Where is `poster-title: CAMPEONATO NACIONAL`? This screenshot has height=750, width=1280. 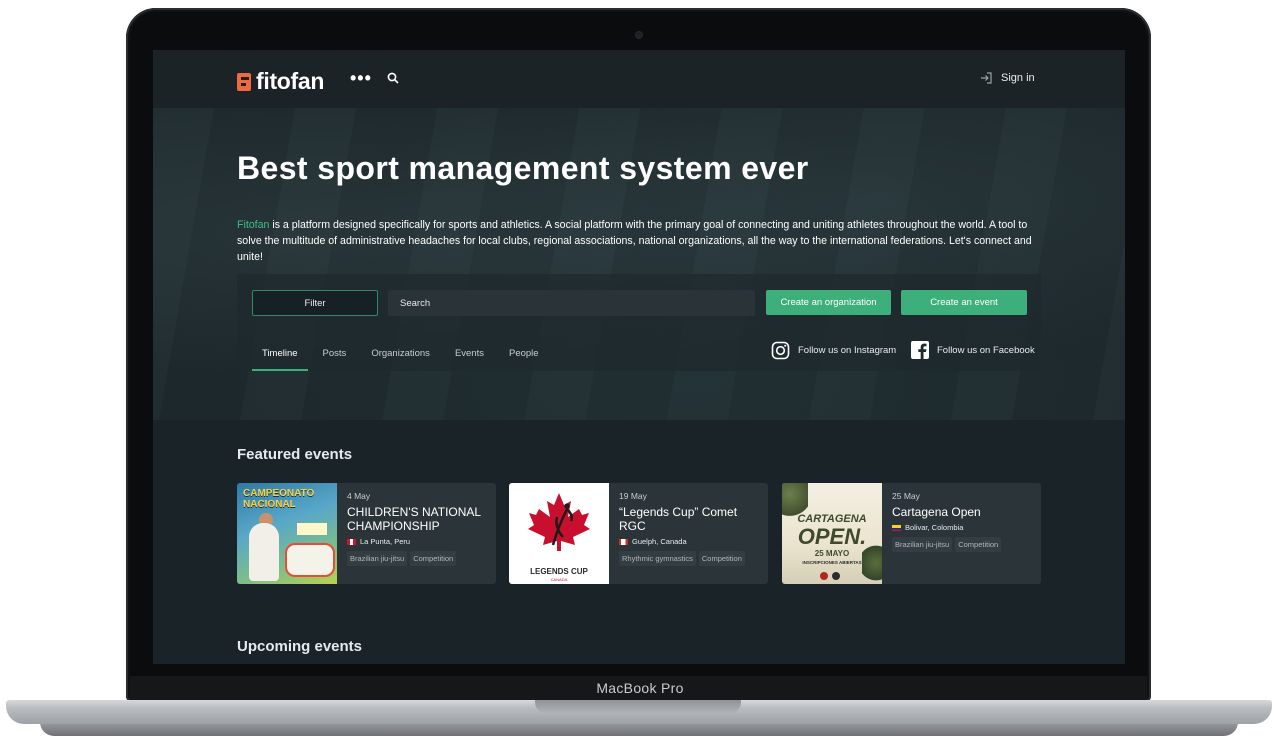
poster-title: CAMPEONATO NACIONAL is located at coordinates (279, 499).